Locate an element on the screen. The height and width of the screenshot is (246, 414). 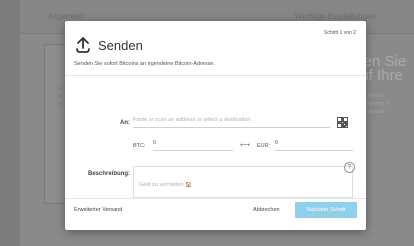
app-left-text-3: k is located at coordinates (59, 105).